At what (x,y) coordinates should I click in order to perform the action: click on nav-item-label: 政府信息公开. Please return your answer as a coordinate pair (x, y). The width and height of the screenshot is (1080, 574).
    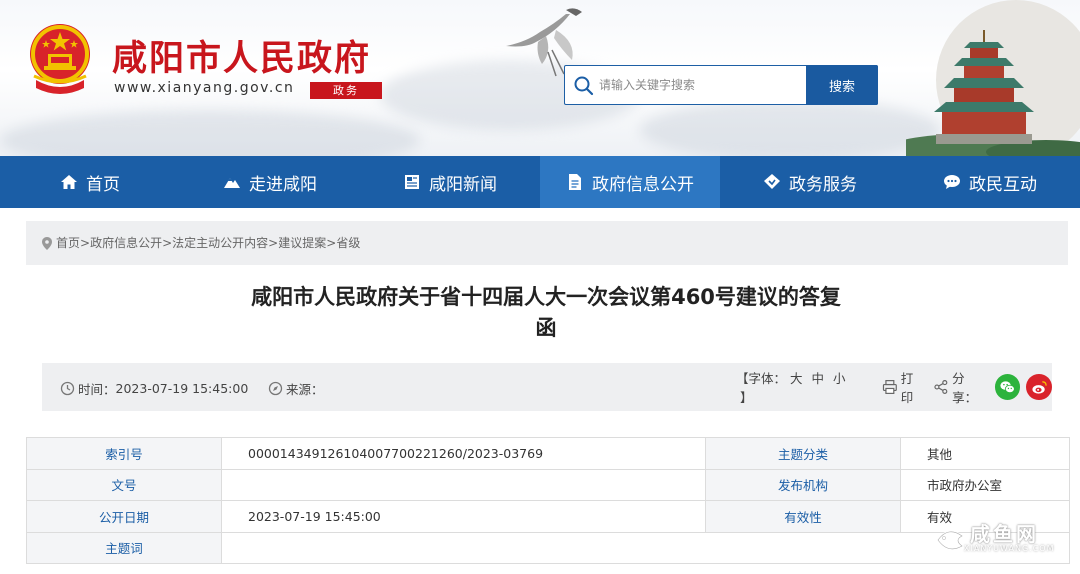
    Looking at the image, I should click on (643, 184).